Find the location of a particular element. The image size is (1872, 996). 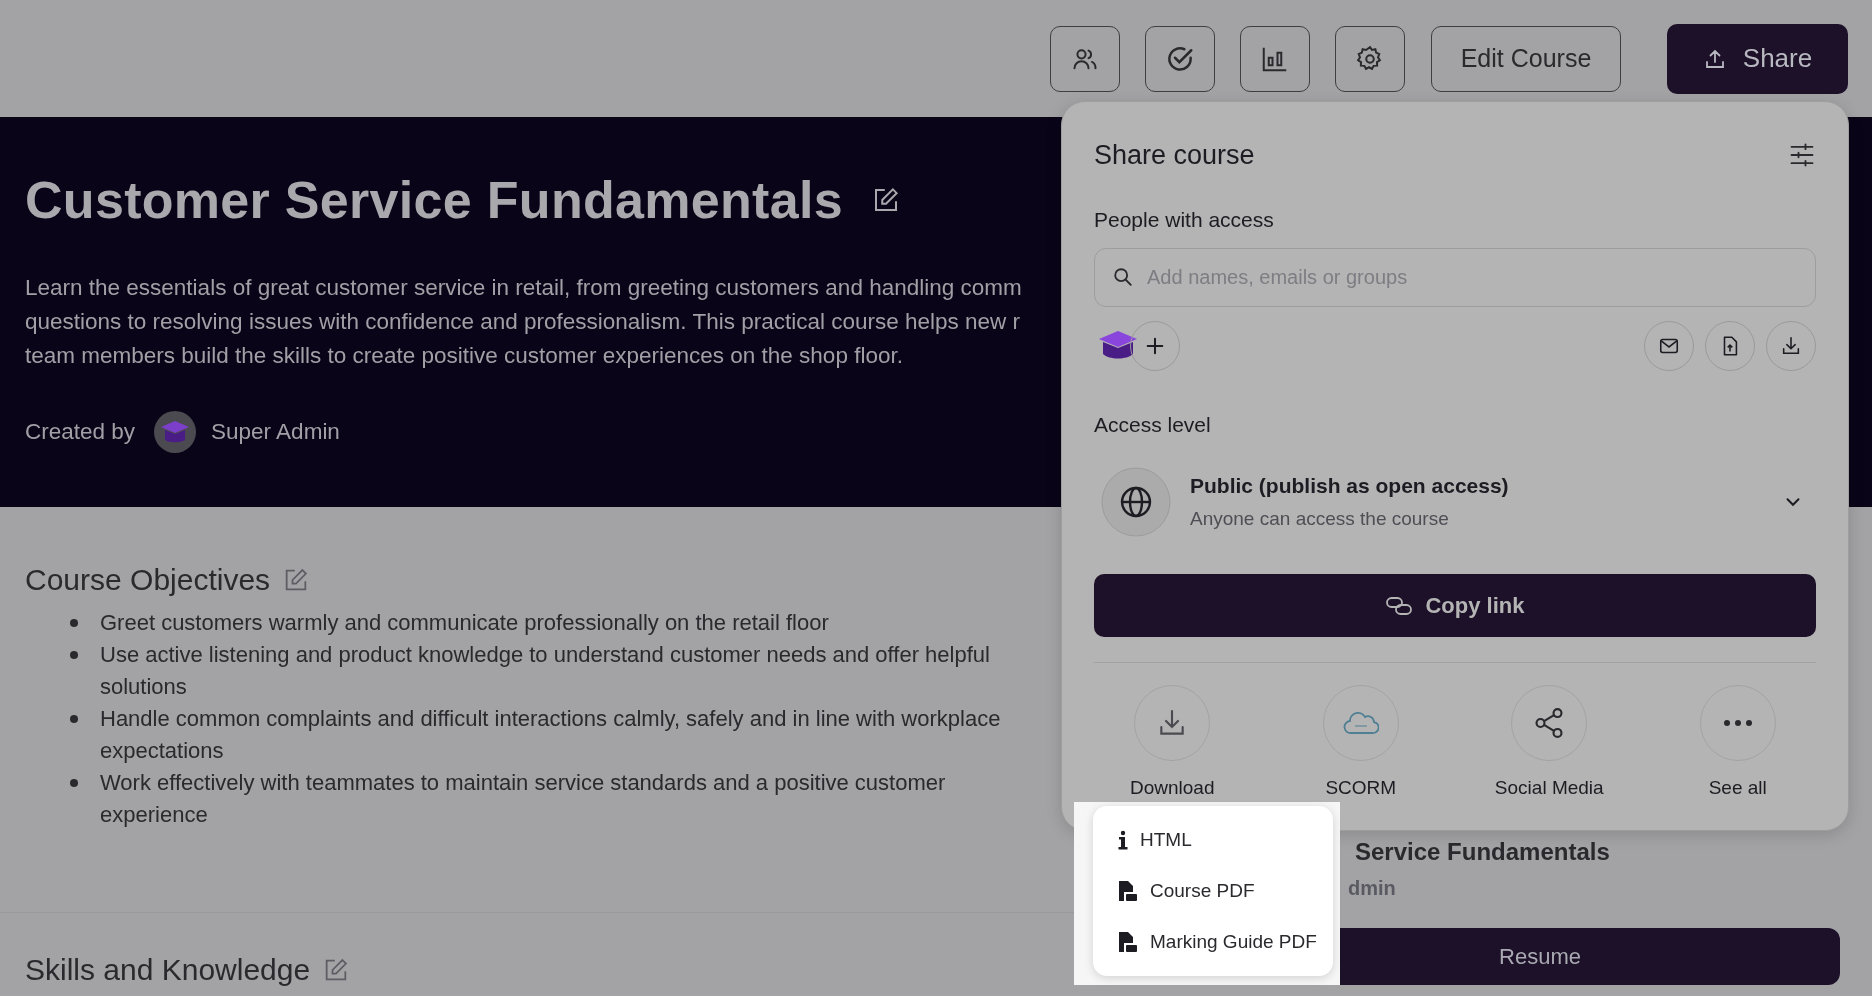

cloud-icon is located at coordinates (1360, 723).